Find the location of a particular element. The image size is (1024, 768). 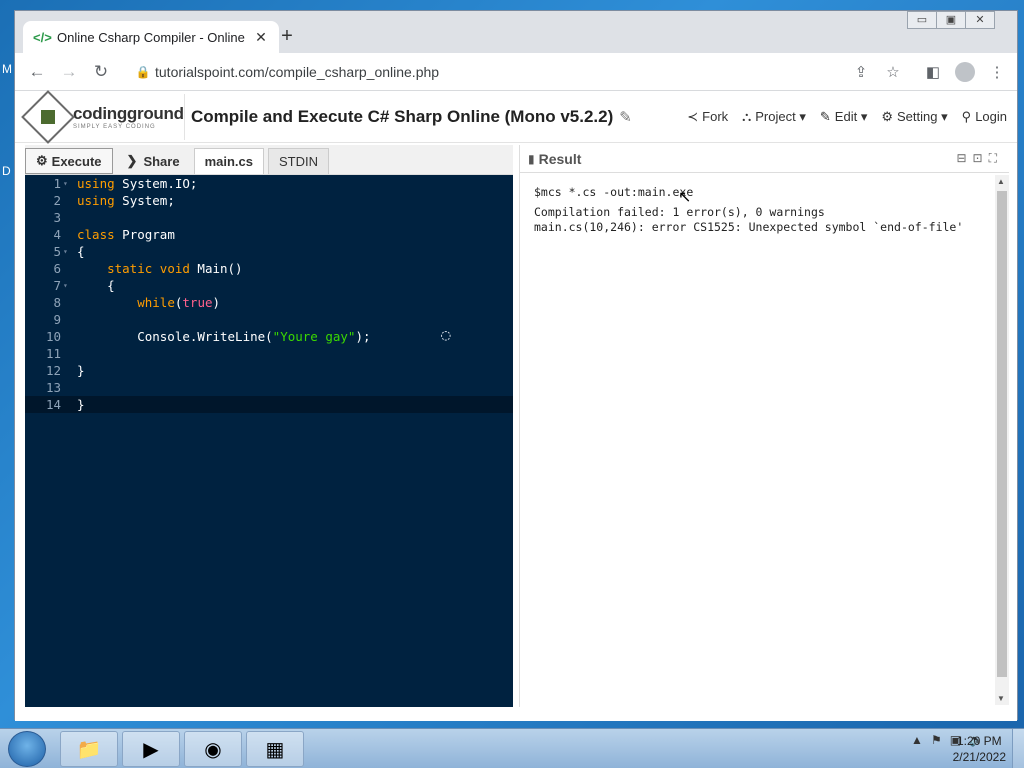

execute-button: ⚙ Execute is located at coordinates (69, 161).